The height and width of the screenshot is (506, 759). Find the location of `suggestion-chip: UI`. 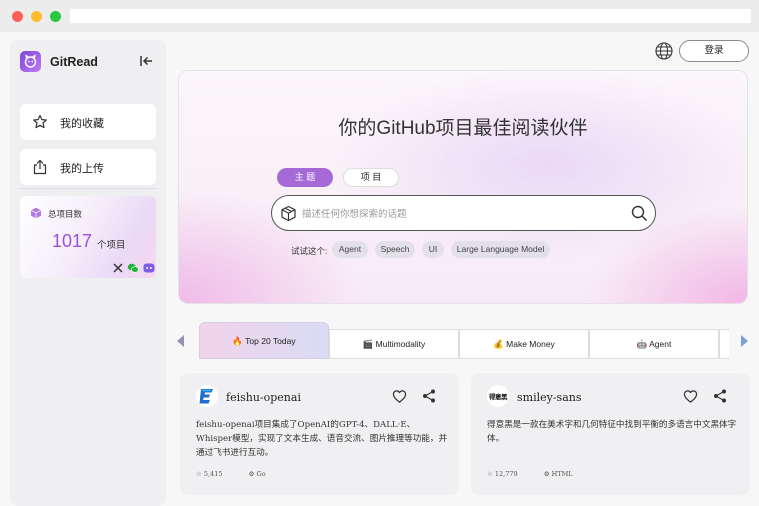

suggestion-chip: UI is located at coordinates (433, 249).